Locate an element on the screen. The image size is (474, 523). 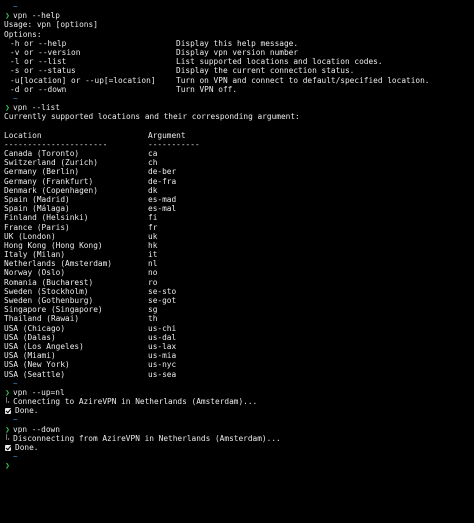
location-cell: USA (Seattle) is located at coordinates (35, 374).